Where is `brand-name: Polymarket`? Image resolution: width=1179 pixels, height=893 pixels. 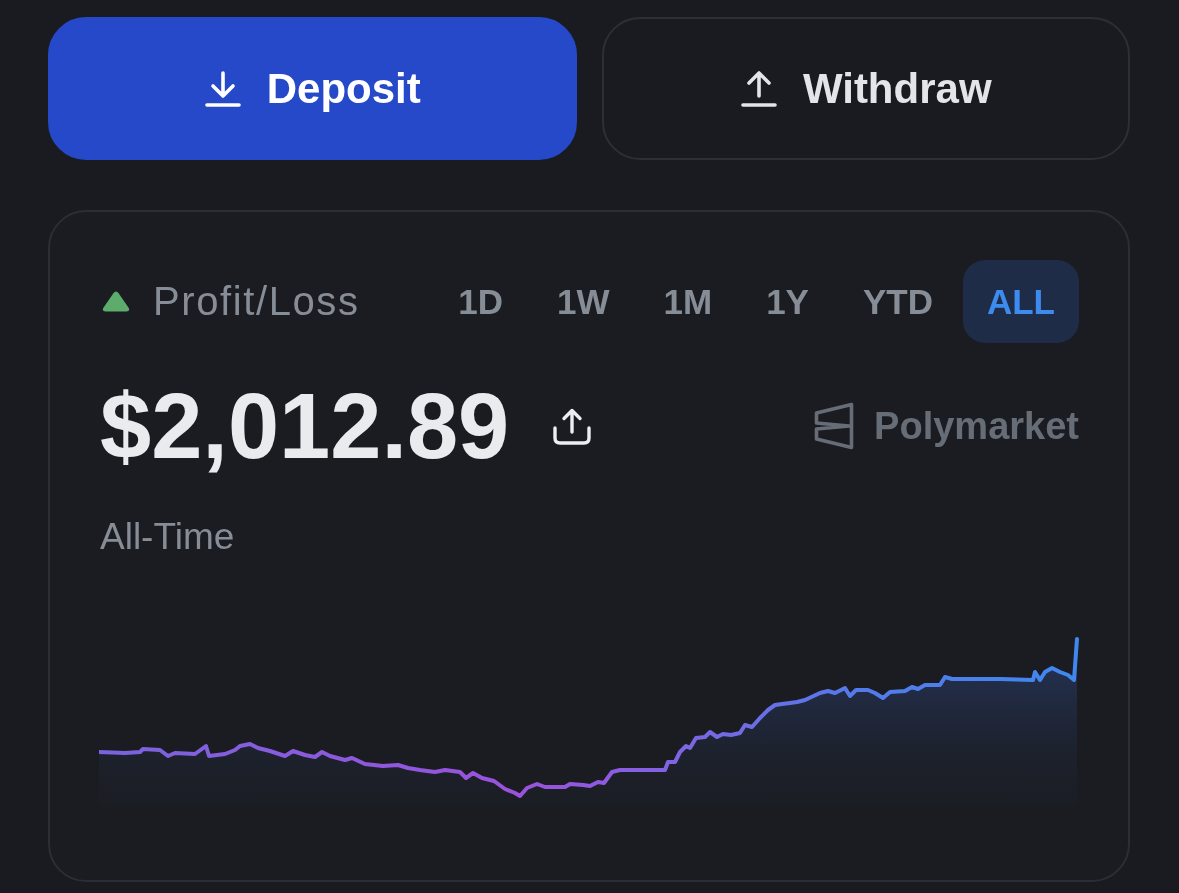
brand-name: Polymarket is located at coordinates (976, 426).